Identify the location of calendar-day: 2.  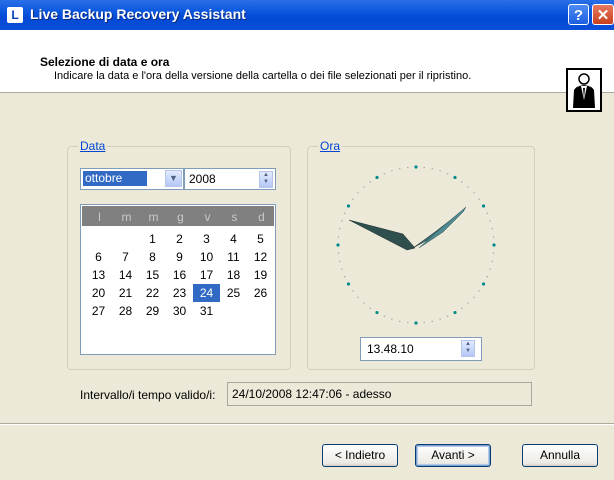
(179, 239).